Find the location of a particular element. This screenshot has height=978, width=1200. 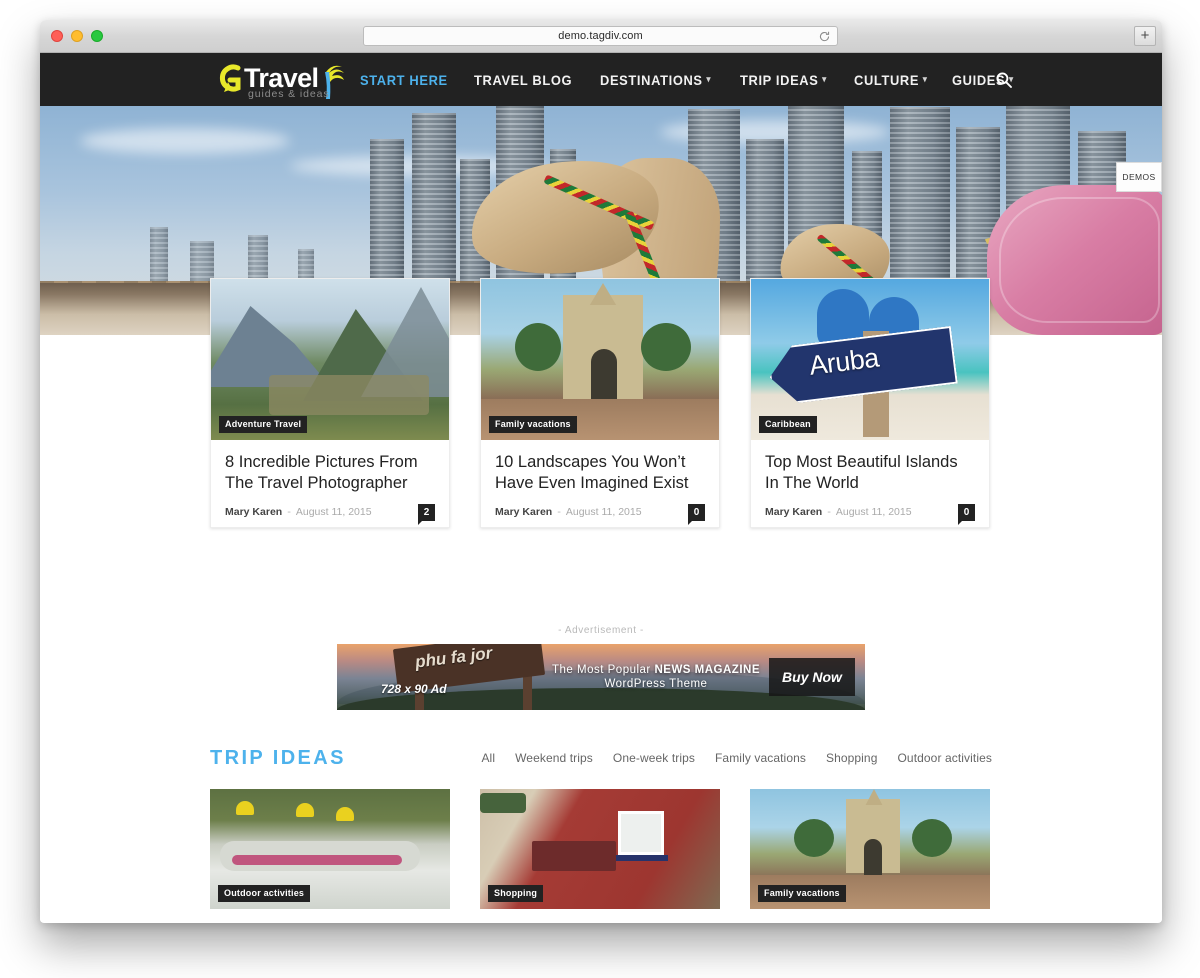

nav-item-culture: CULTURE ▾ is located at coordinates (891, 80).